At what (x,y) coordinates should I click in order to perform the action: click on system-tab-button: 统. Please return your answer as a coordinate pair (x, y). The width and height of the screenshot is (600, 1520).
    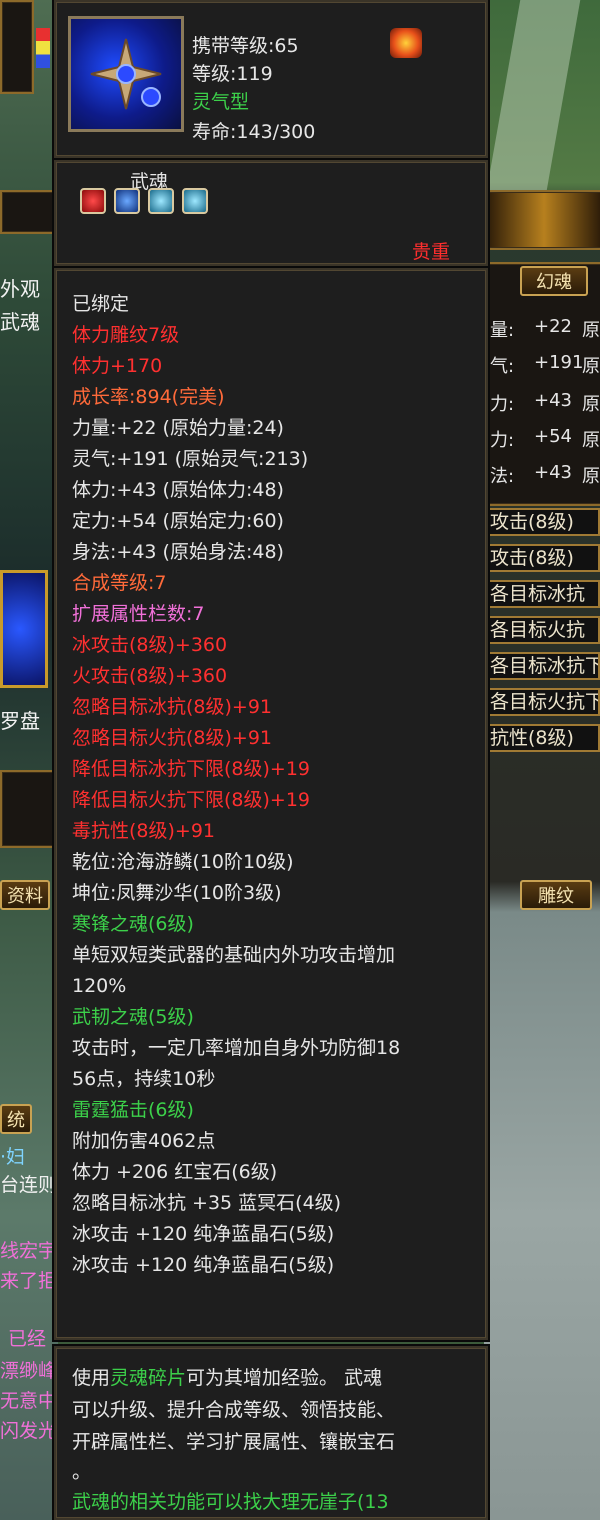
    Looking at the image, I should click on (16, 1119).